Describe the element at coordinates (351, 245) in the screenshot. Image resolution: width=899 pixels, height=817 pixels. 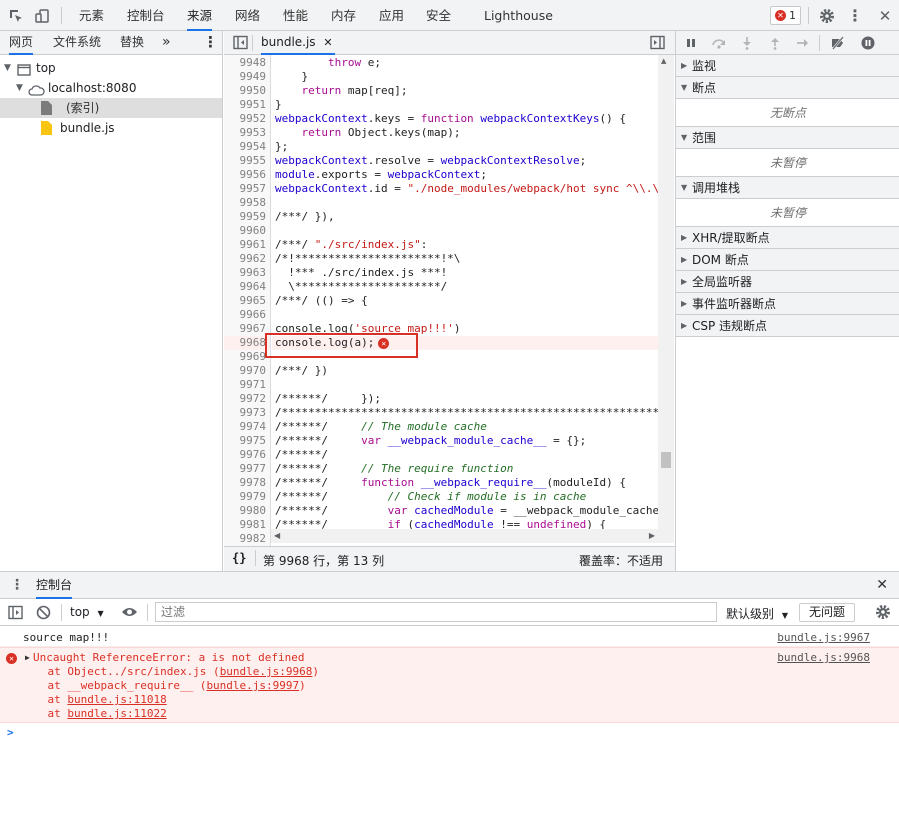
I see `code-line: /***/ "./src/index.js":` at that location.